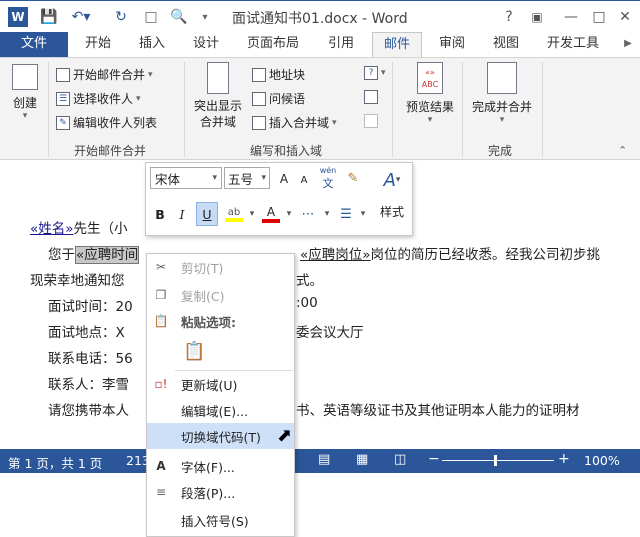 The image size is (640, 537). Describe the element at coordinates (98, 45) in the screenshot. I see `tab-home: 开始` at that location.